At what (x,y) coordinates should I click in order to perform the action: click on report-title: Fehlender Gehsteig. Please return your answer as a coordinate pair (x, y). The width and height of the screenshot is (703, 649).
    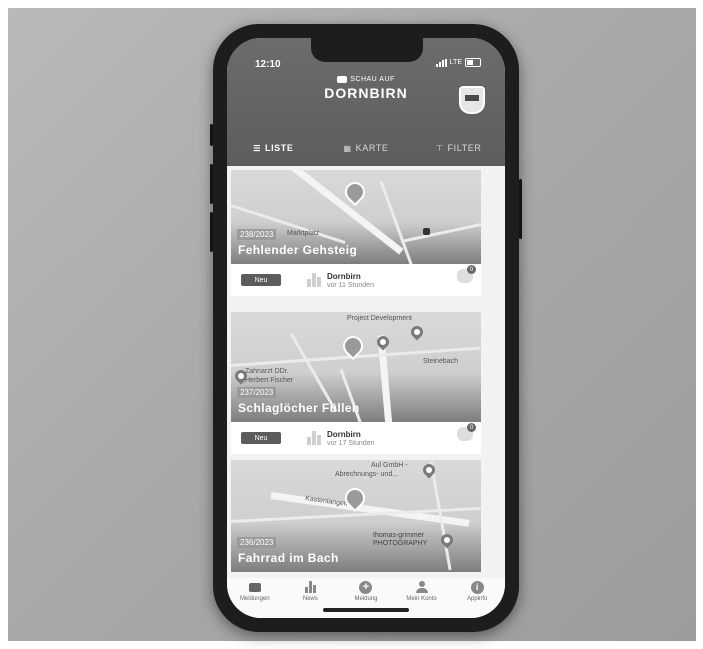
    Looking at the image, I should click on (298, 250).